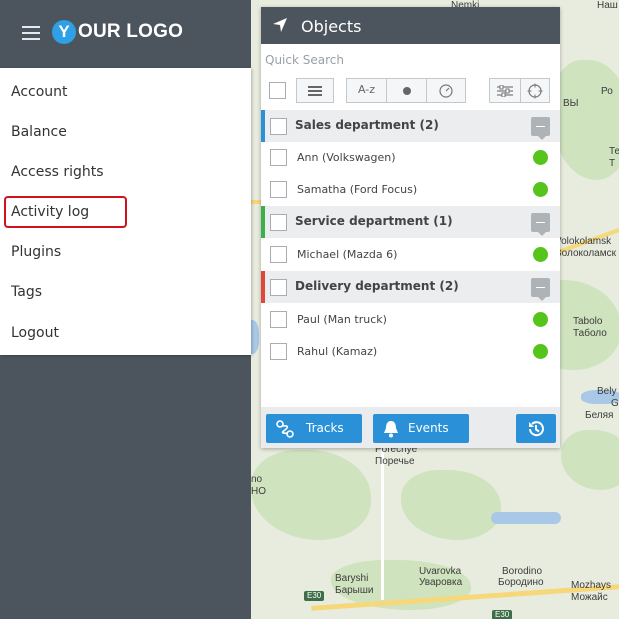 The width and height of the screenshot is (619, 619). What do you see at coordinates (325, 428) in the screenshot?
I see `tracks-label: Tracks` at bounding box center [325, 428].